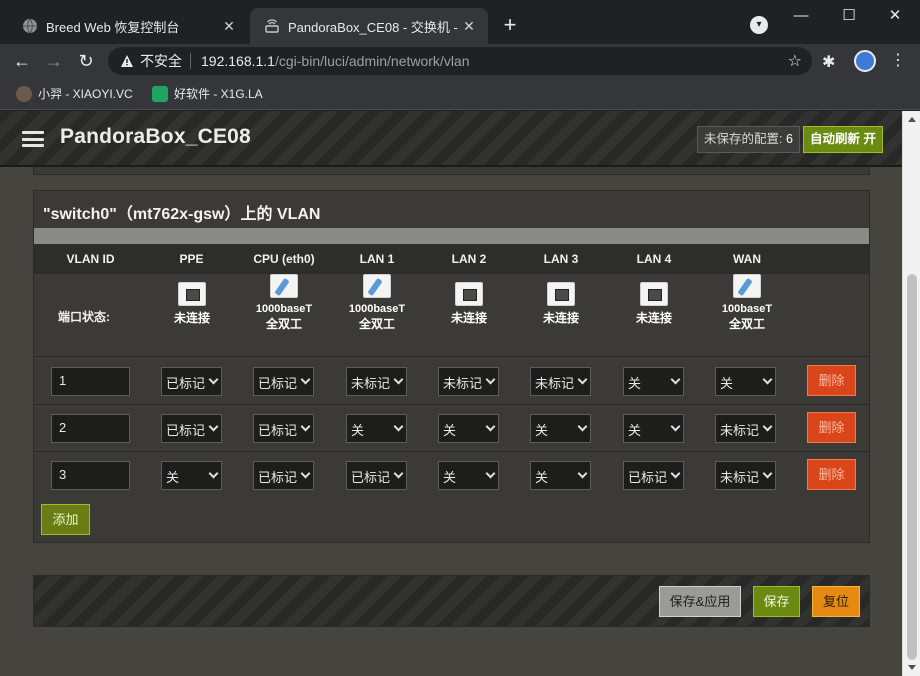 Image resolution: width=920 pixels, height=676 pixels. What do you see at coordinates (912, 467) in the screenshot?
I see `scrollbar-thumb` at bounding box center [912, 467].